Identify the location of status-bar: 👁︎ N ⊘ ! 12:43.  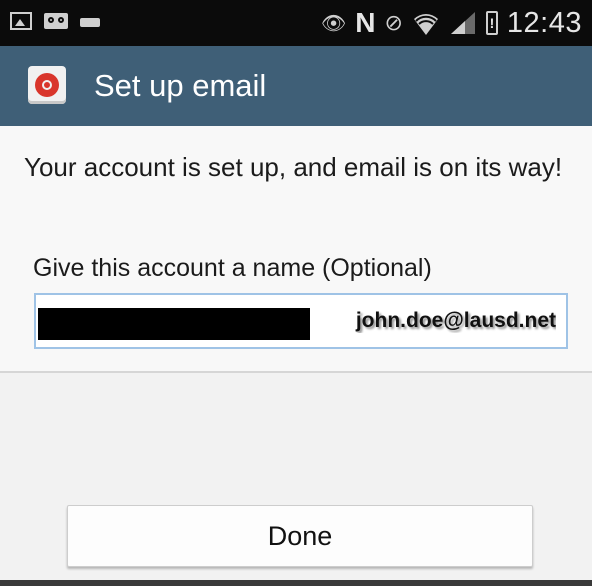
(296, 23).